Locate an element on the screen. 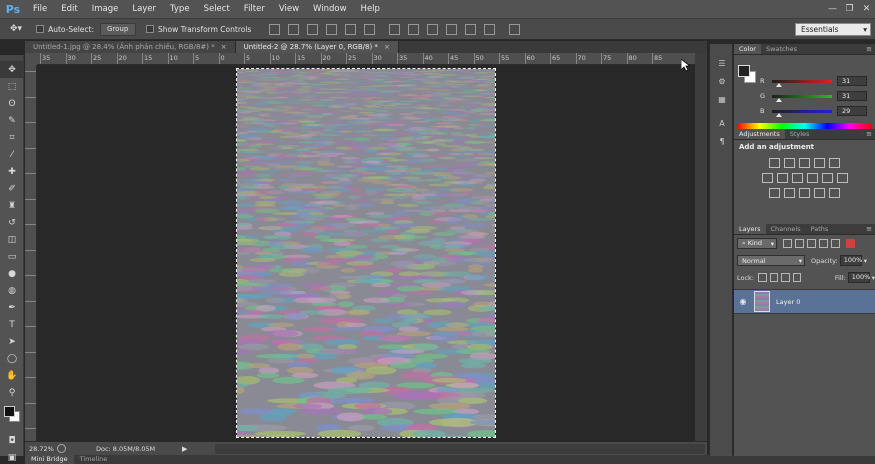 The width and height of the screenshot is (875, 464). quick-mask-icon: ◘ is located at coordinates (12, 440).